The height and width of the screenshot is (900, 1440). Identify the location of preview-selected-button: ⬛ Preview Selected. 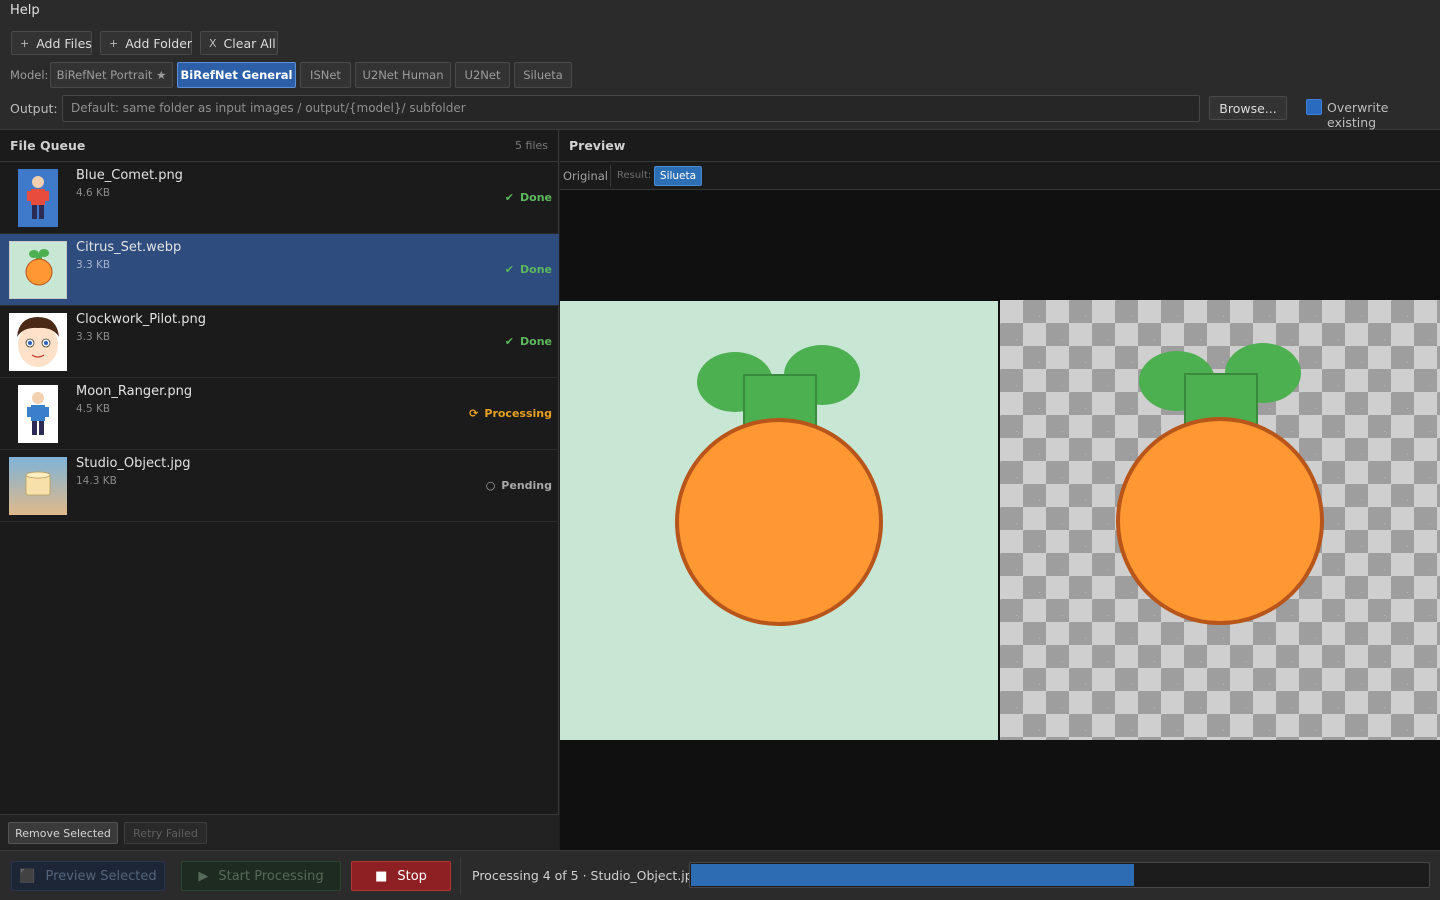
(88, 876).